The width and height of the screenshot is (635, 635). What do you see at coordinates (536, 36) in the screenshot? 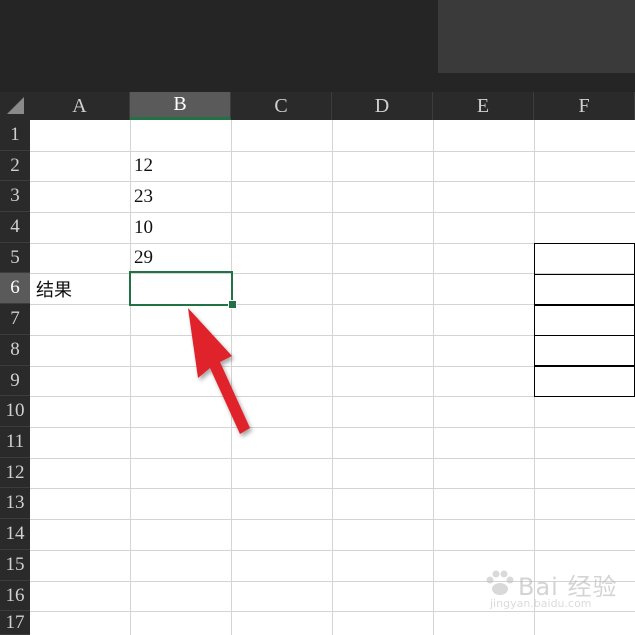
I see `ribbon-panel` at bounding box center [536, 36].